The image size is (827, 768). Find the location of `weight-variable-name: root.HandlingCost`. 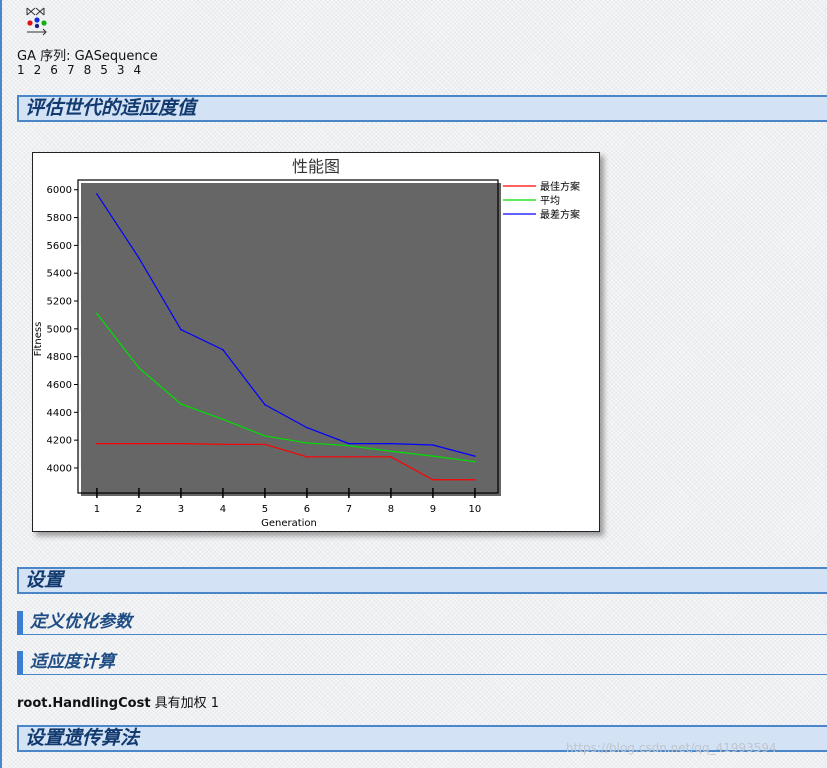

weight-variable-name: root.HandlingCost is located at coordinates (84, 703).